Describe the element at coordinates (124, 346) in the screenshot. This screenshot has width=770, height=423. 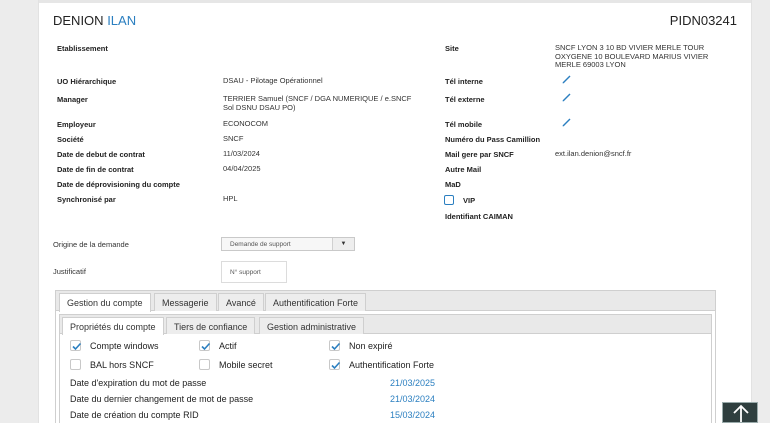
I see `compte-windows-label: Compte windows` at that location.